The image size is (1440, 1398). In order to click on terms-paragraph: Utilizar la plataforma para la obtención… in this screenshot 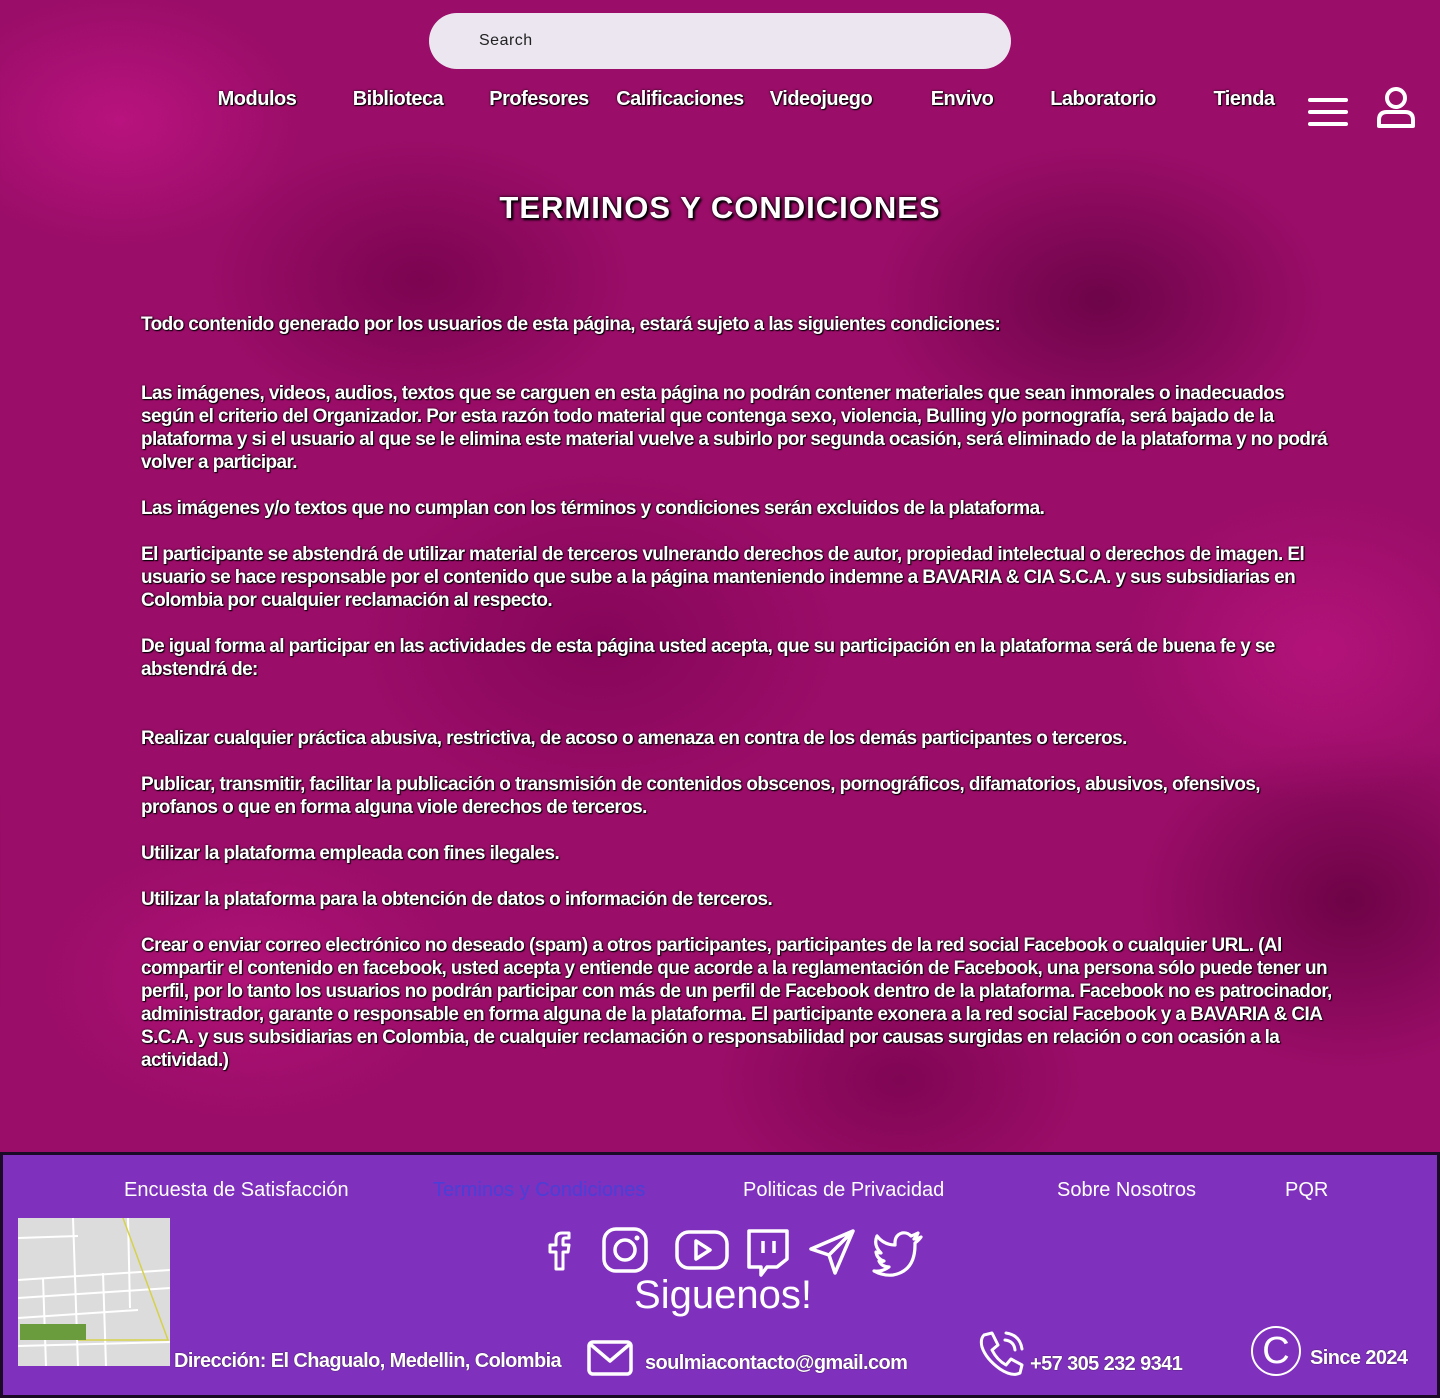, I will do `click(457, 899)`.